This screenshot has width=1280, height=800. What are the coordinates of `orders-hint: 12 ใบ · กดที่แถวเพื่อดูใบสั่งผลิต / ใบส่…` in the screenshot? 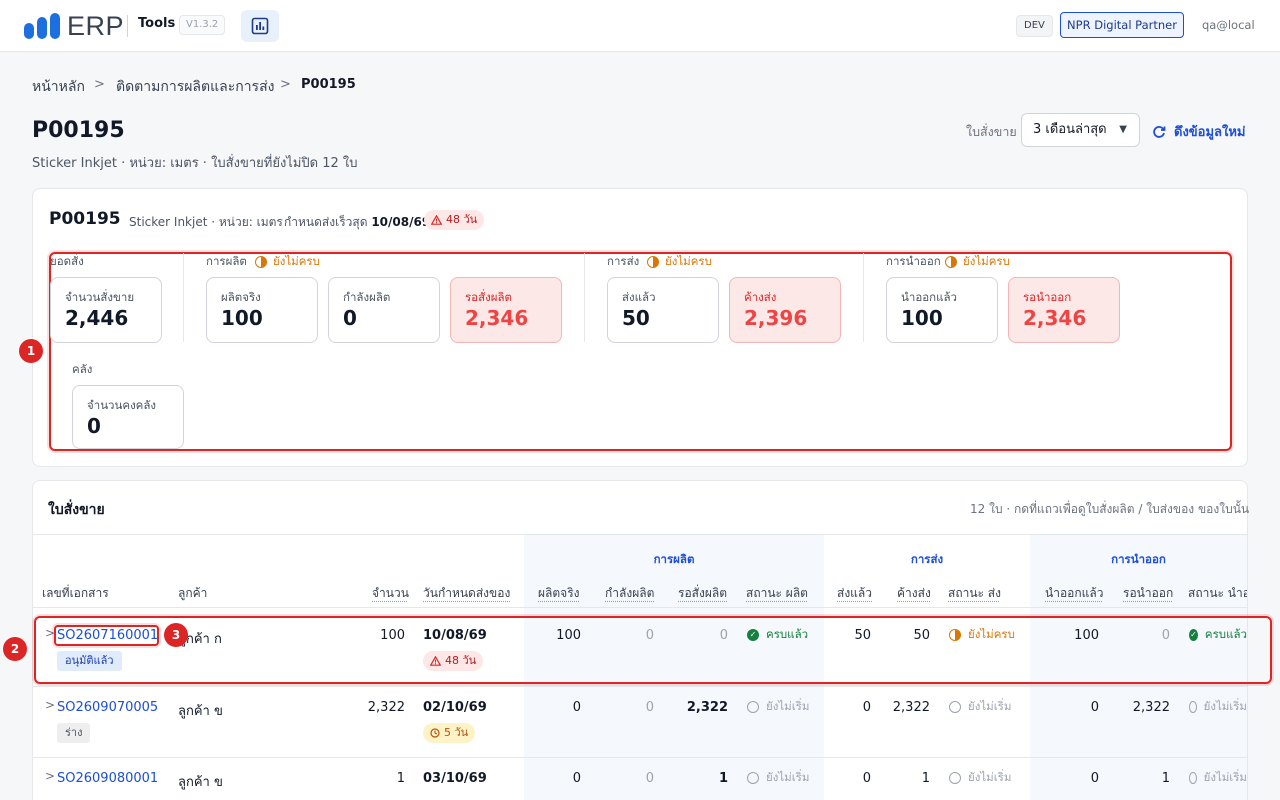 It's located at (1109, 509).